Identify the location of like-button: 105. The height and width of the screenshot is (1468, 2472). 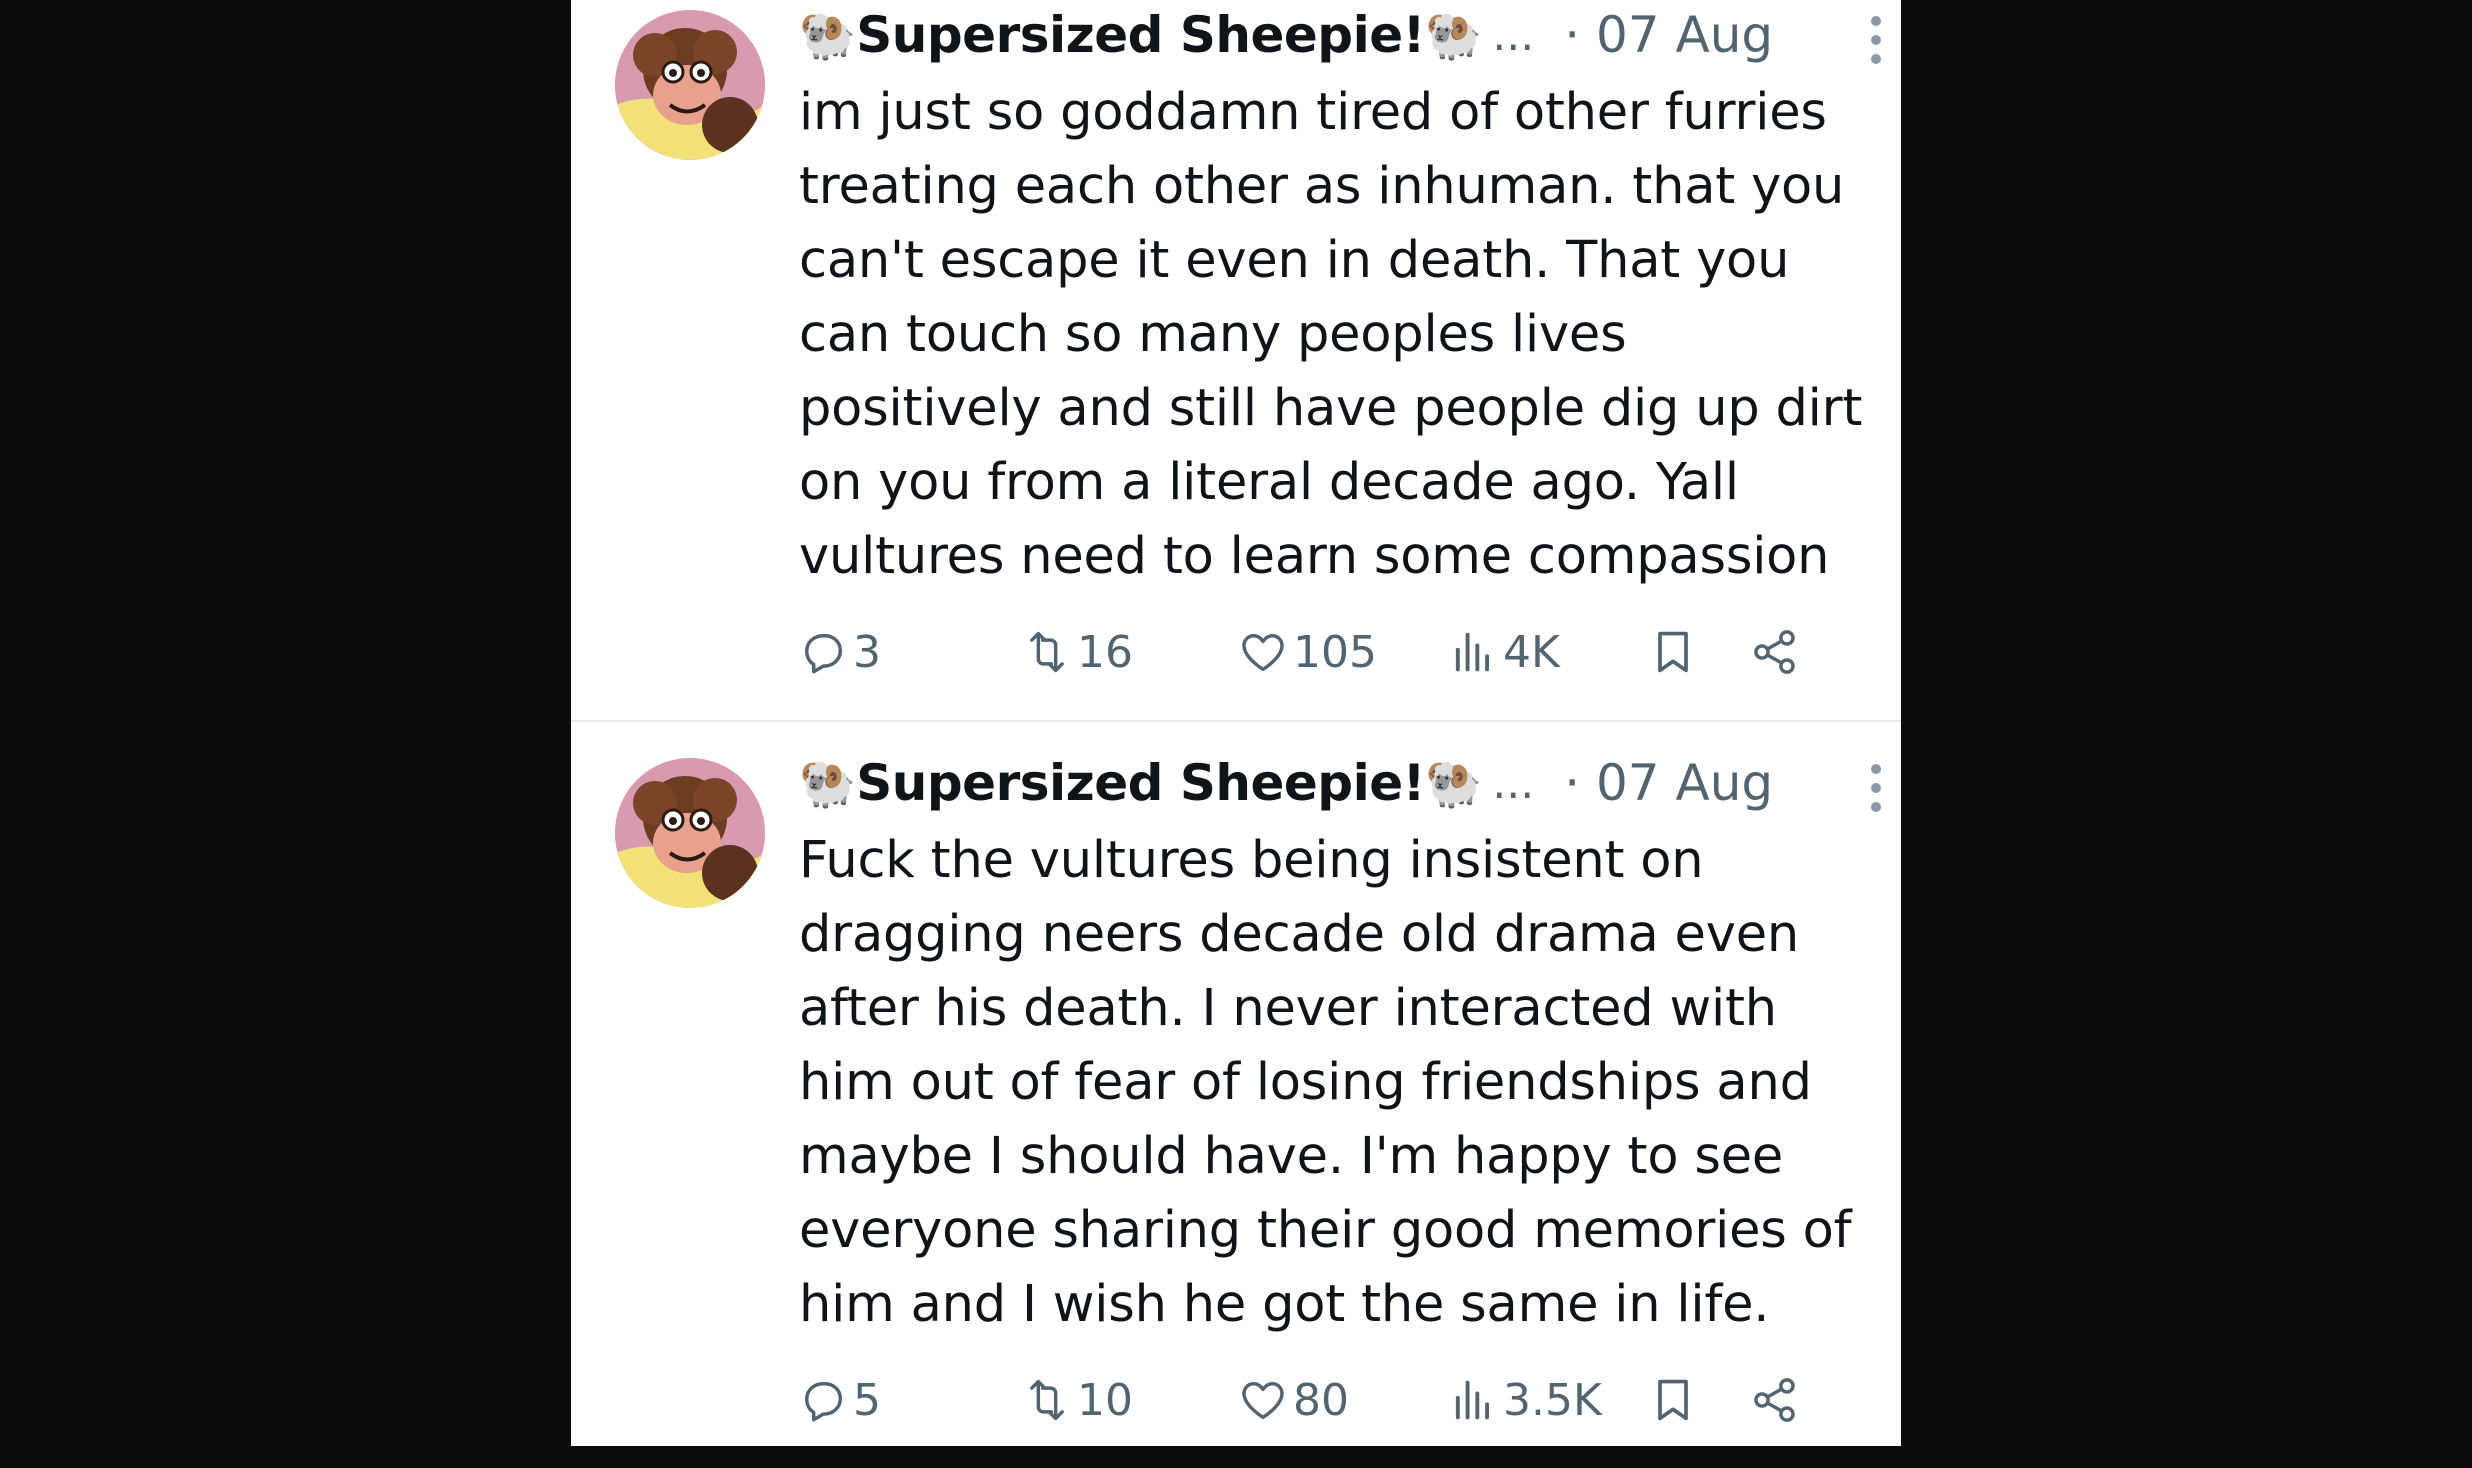
(1307, 652).